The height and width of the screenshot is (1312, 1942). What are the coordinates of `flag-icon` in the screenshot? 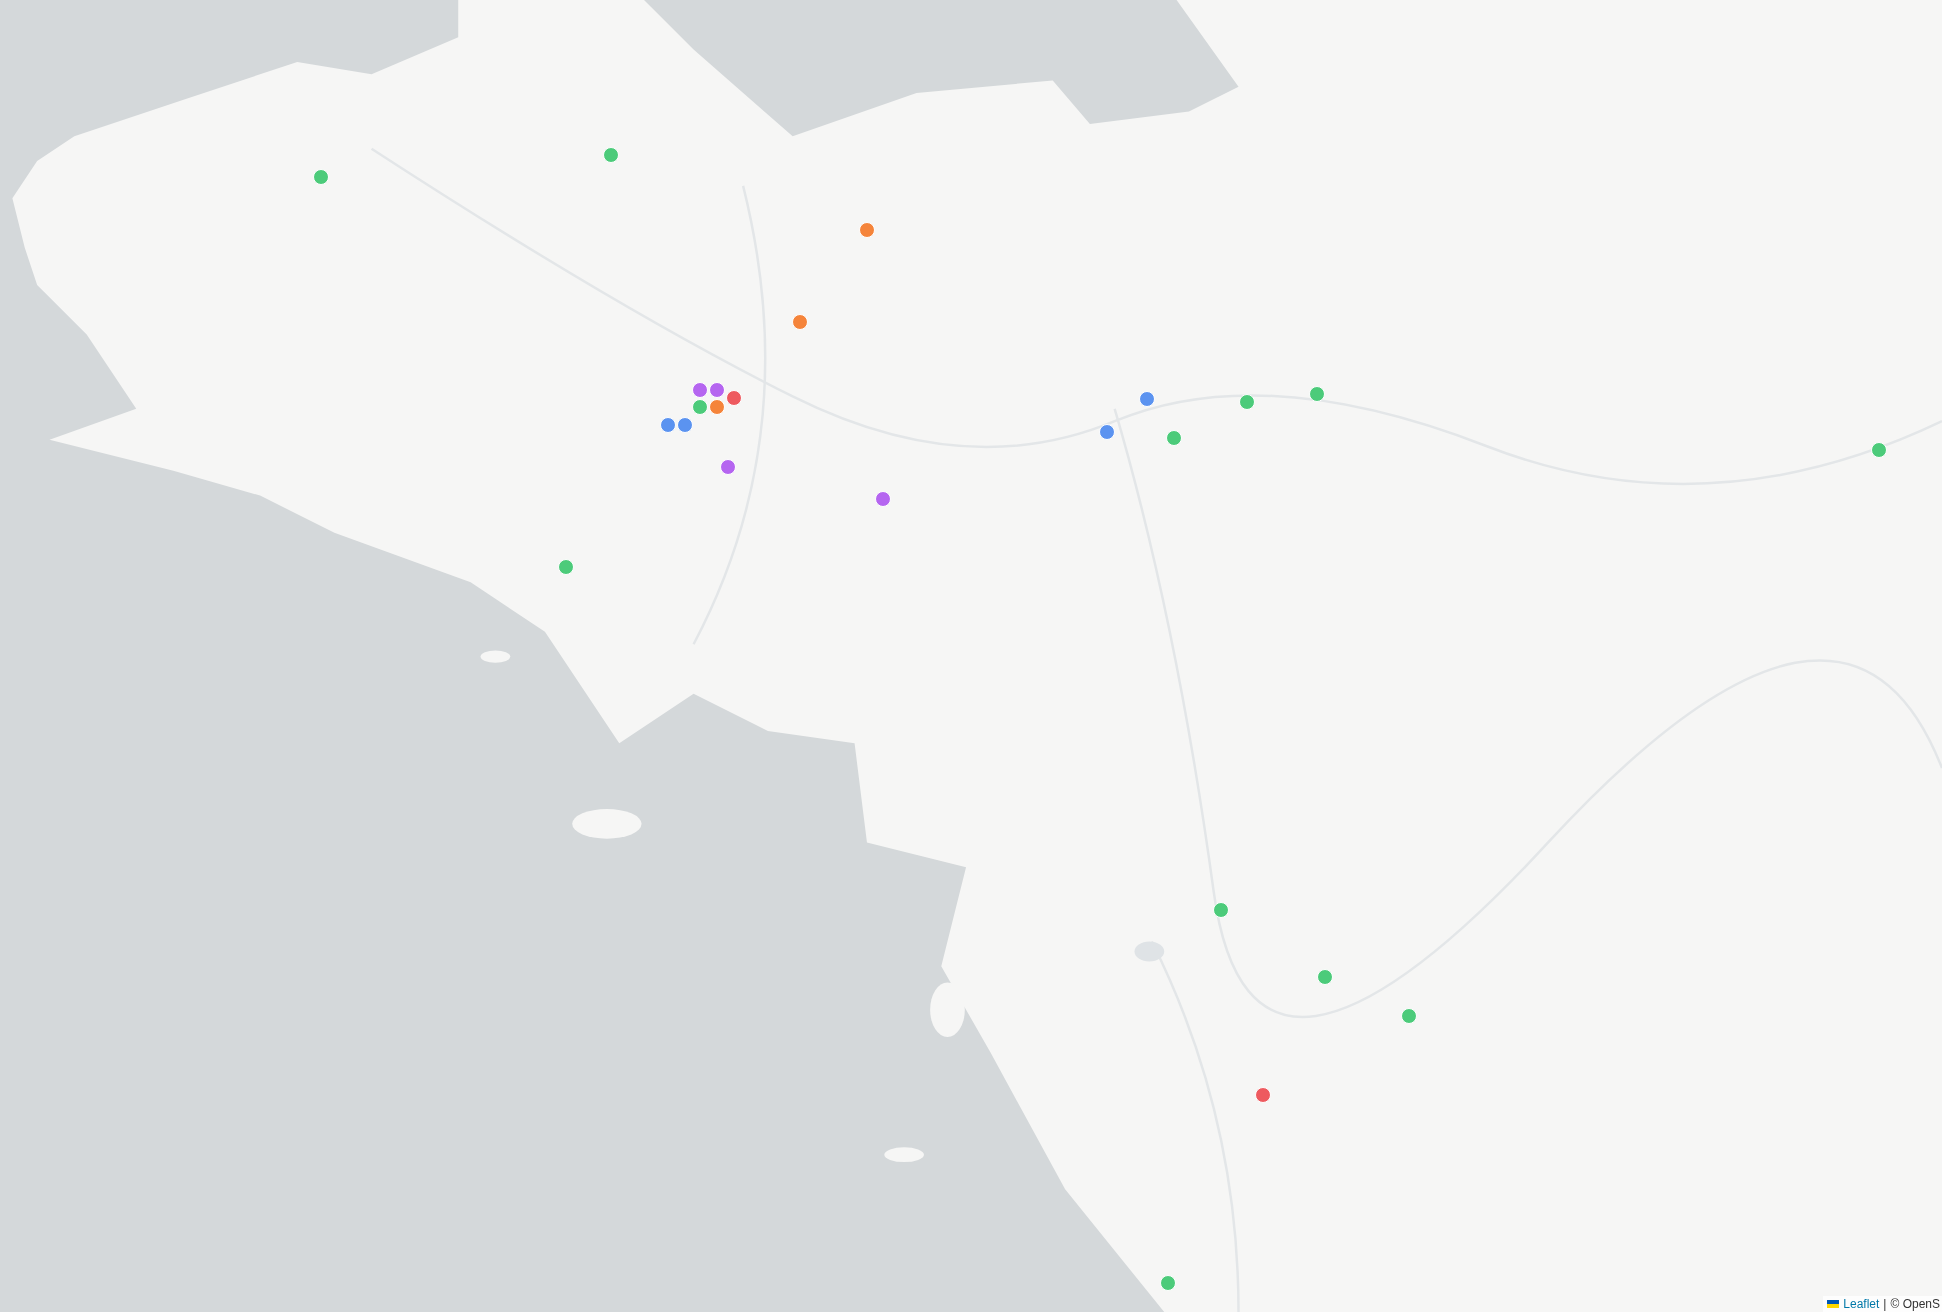 It's located at (1833, 1304).